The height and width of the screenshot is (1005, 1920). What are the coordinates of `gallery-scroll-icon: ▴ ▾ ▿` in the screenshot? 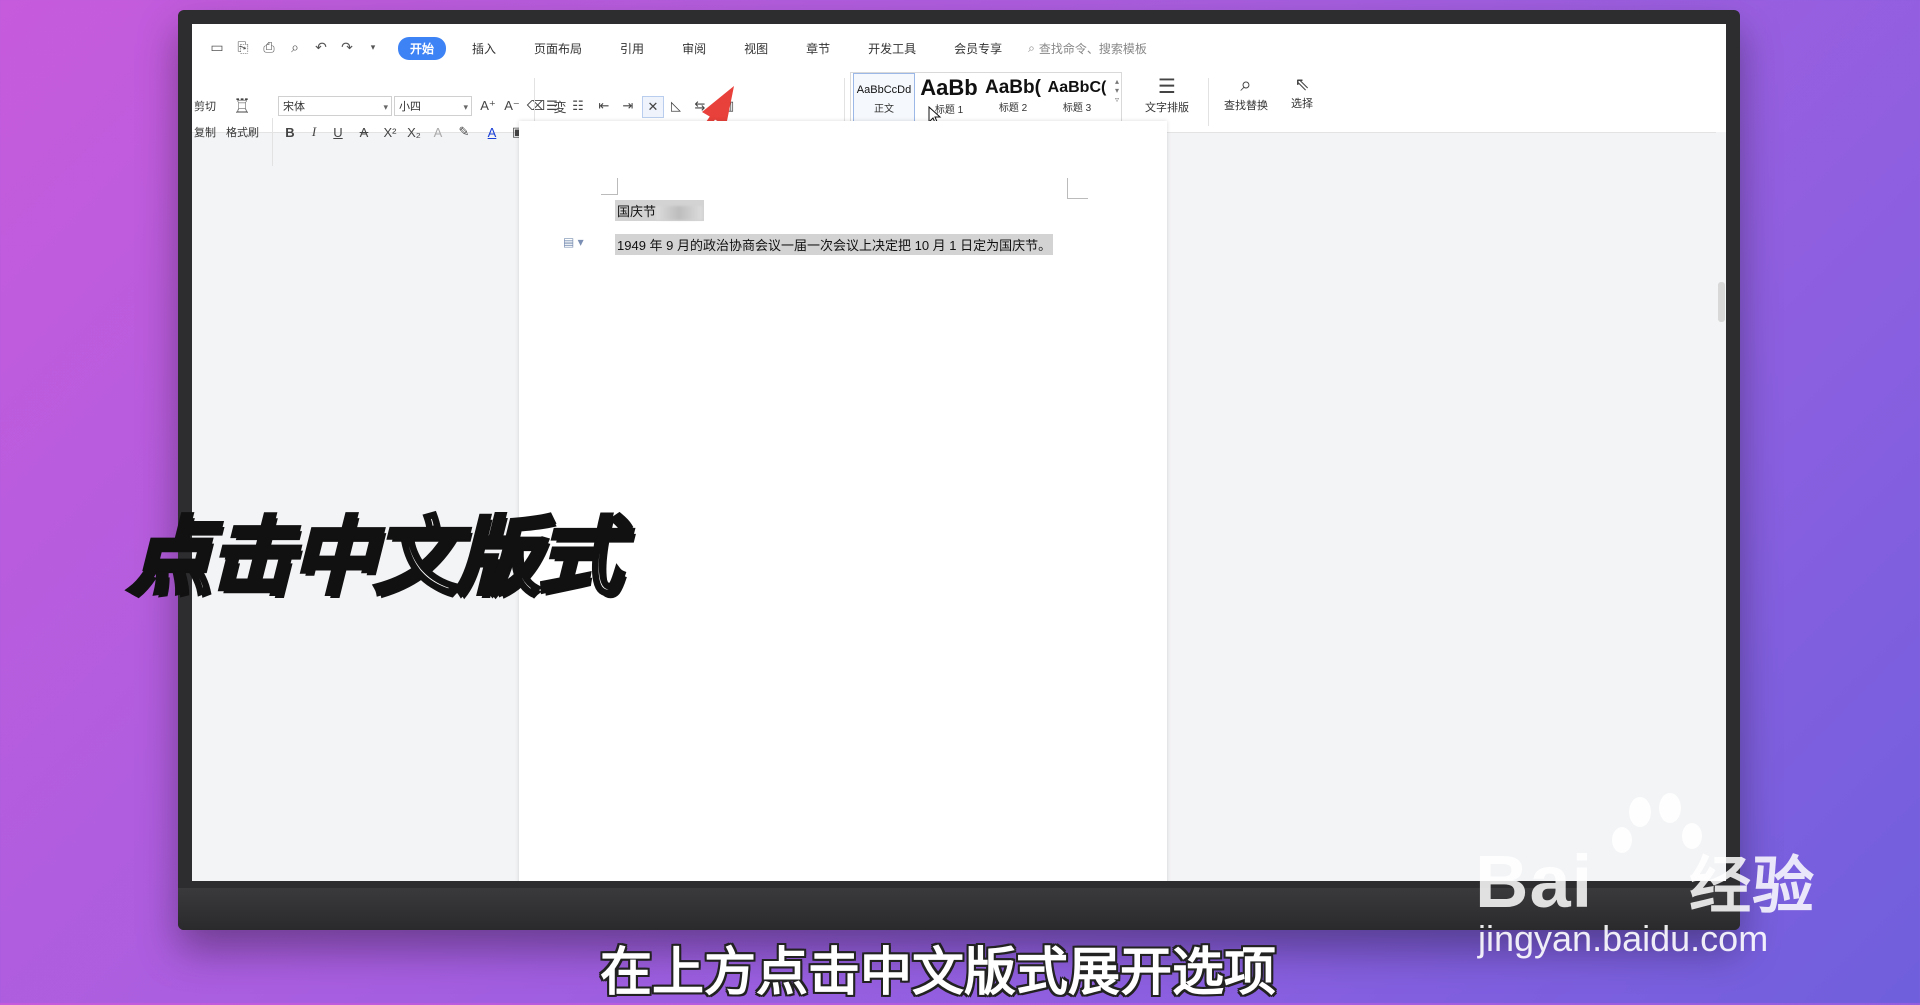 It's located at (1117, 90).